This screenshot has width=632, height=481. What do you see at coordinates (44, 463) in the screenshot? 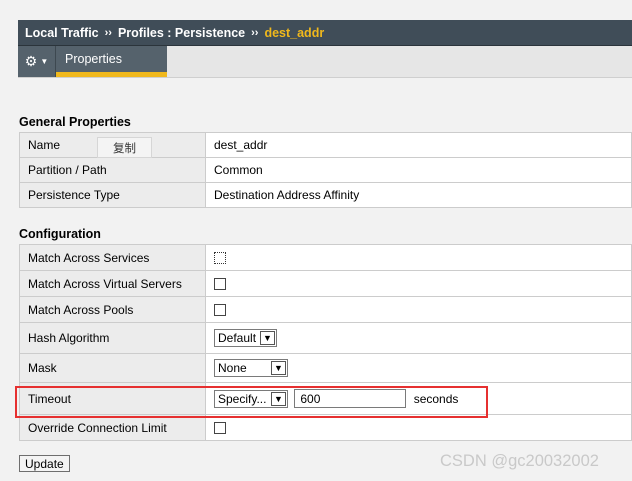
I see `update-button: Update` at bounding box center [44, 463].